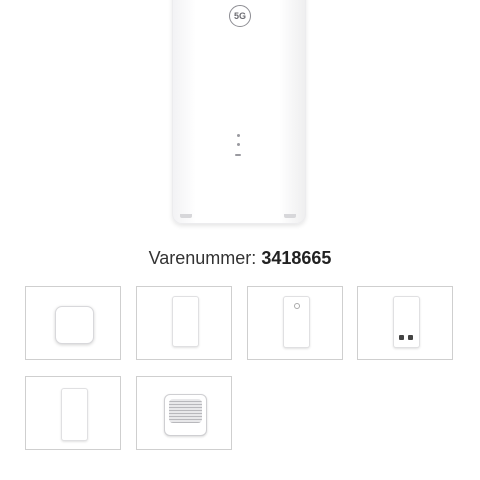 This screenshot has width=480, height=480. I want to click on 5g-logo: 5G, so click(240, 16).